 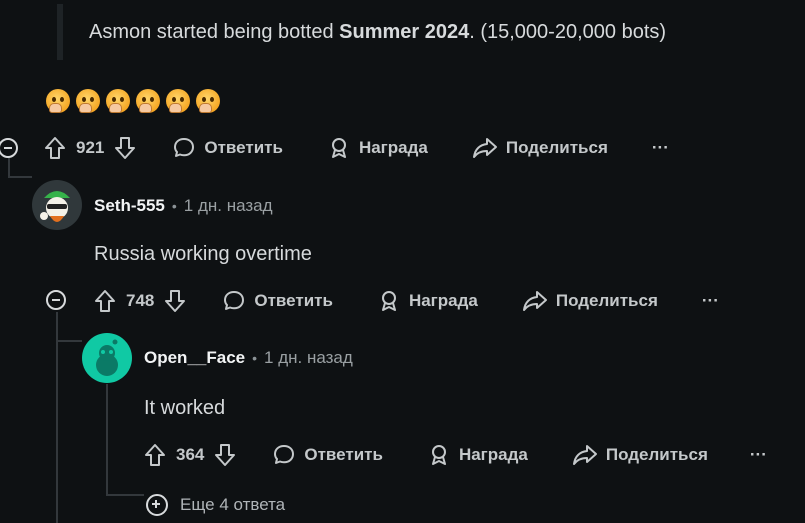 What do you see at coordinates (233, 504) in the screenshot?
I see `more-replies-label: Еще 4 ответа` at bounding box center [233, 504].